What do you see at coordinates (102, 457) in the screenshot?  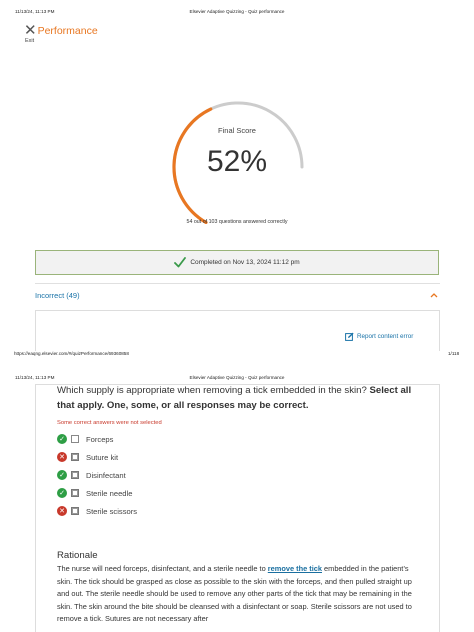 I see `option-label: Suture kit` at bounding box center [102, 457].